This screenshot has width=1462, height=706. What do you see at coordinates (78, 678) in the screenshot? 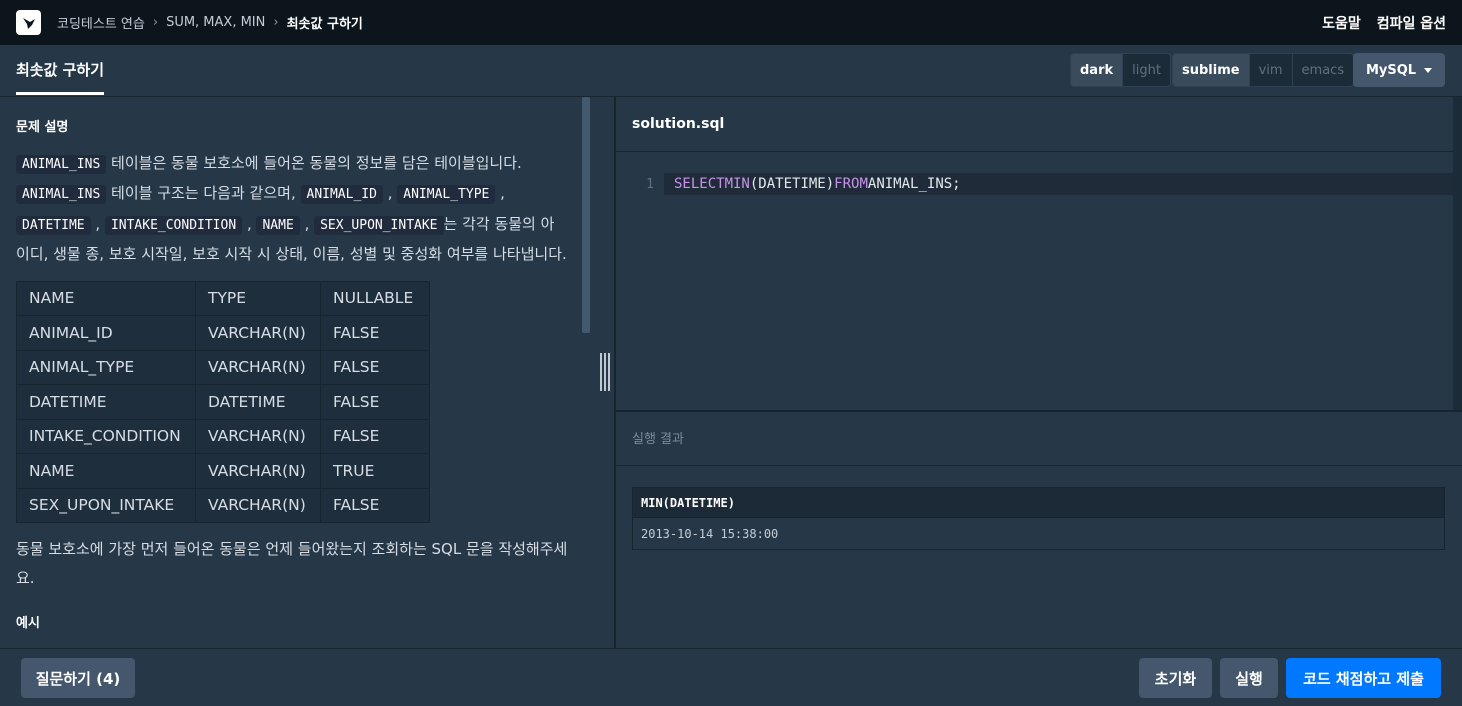
I see `question-button: 질문하기 (4)` at bounding box center [78, 678].